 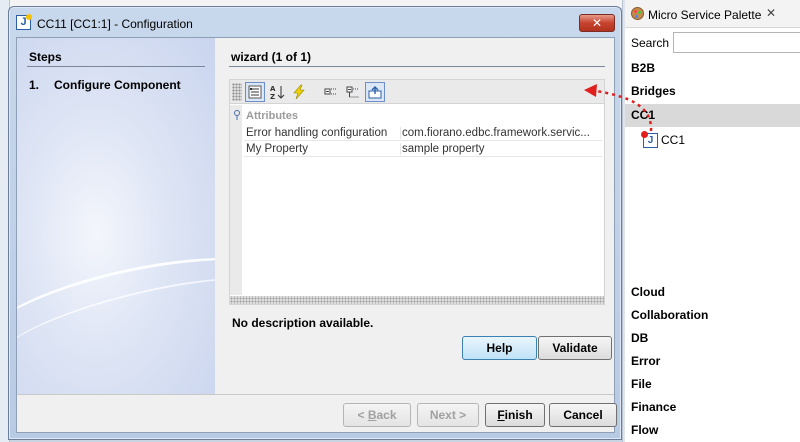 I want to click on back-button: < Back, so click(x=377, y=415).